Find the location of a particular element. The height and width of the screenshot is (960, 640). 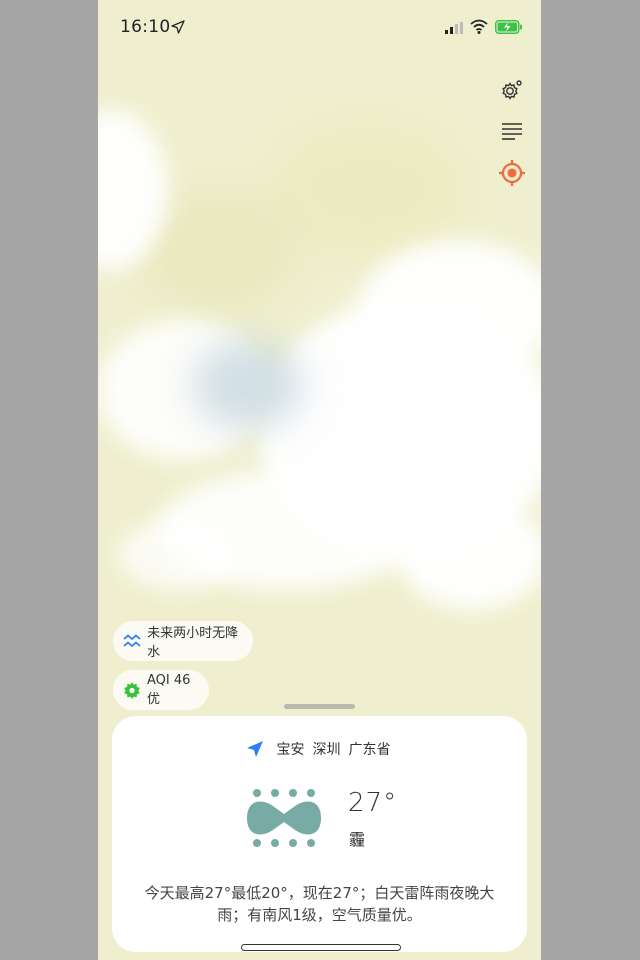

weather-condition: 霾 is located at coordinates (357, 839).